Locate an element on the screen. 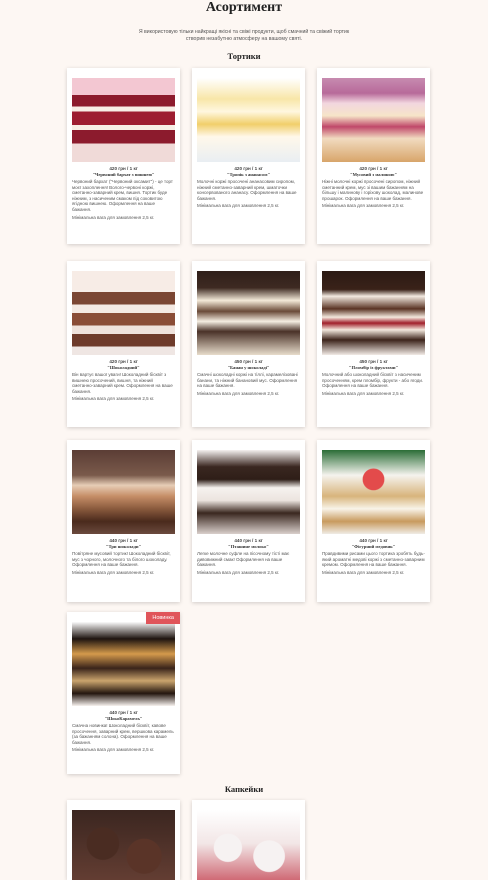  product-name: "Червоний бархат з вишнею" is located at coordinates (123, 174).